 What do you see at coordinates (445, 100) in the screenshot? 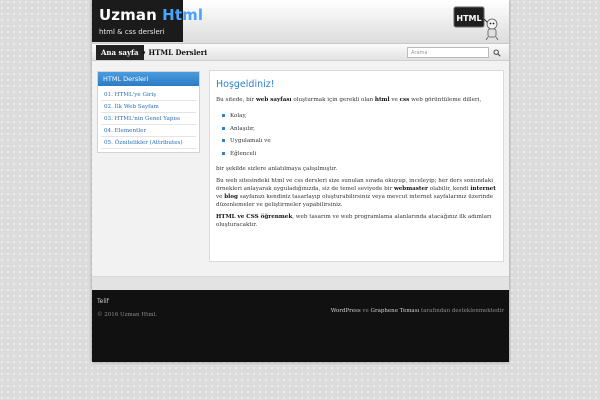
I see `text: web görüntülemе dilleri,` at bounding box center [445, 100].